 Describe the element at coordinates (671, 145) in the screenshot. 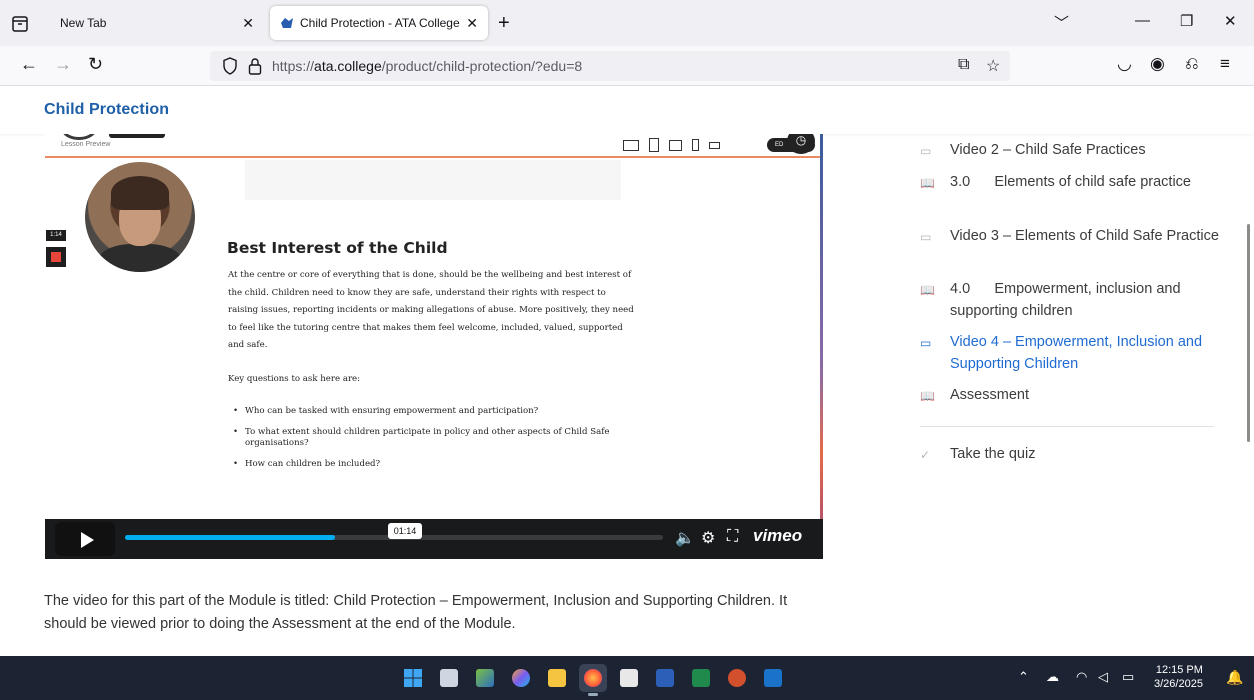

I see `device-preview-icons` at that location.